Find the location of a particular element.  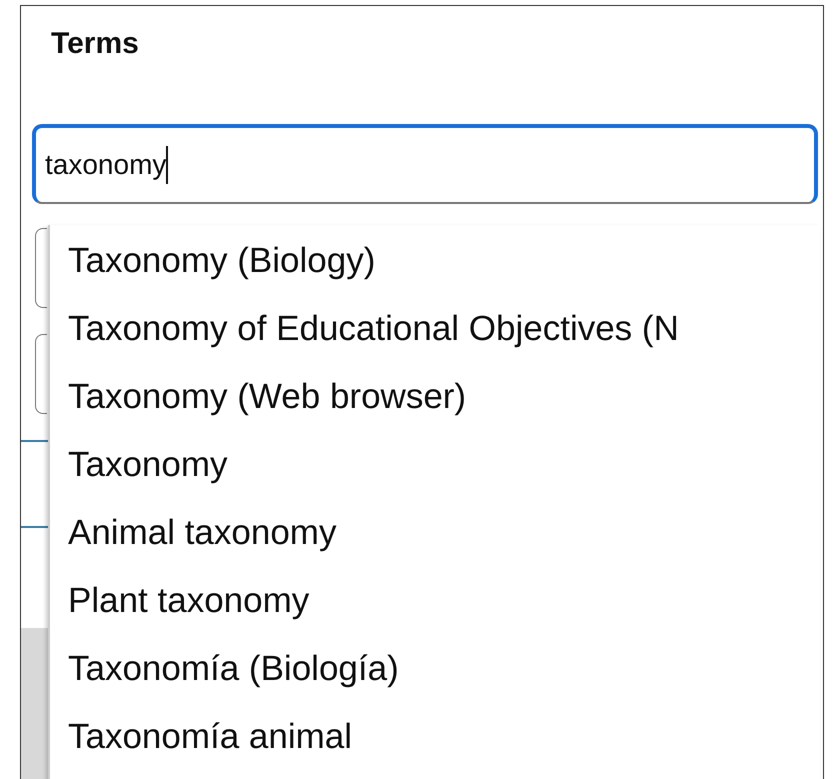

suggestion-item: Taxonomía (Biología) is located at coordinates (435, 669).